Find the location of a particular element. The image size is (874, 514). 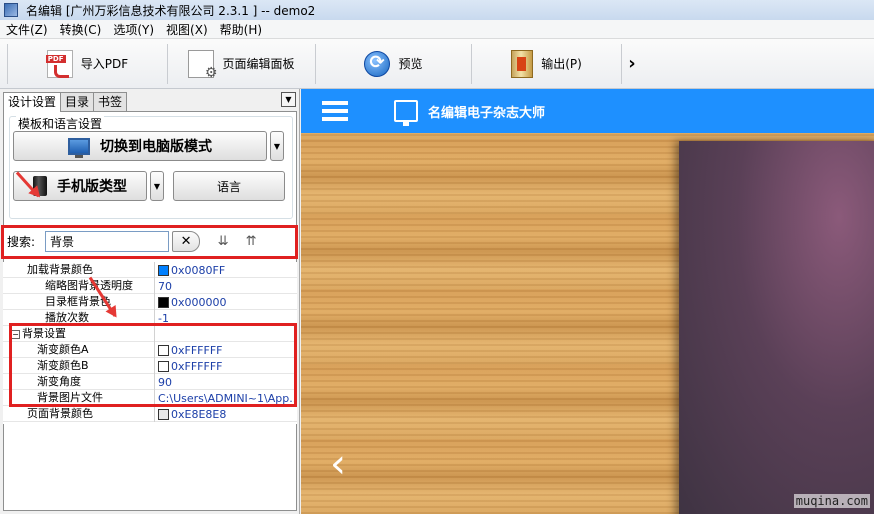

property-value: 0x000000 is located at coordinates (226, 302).